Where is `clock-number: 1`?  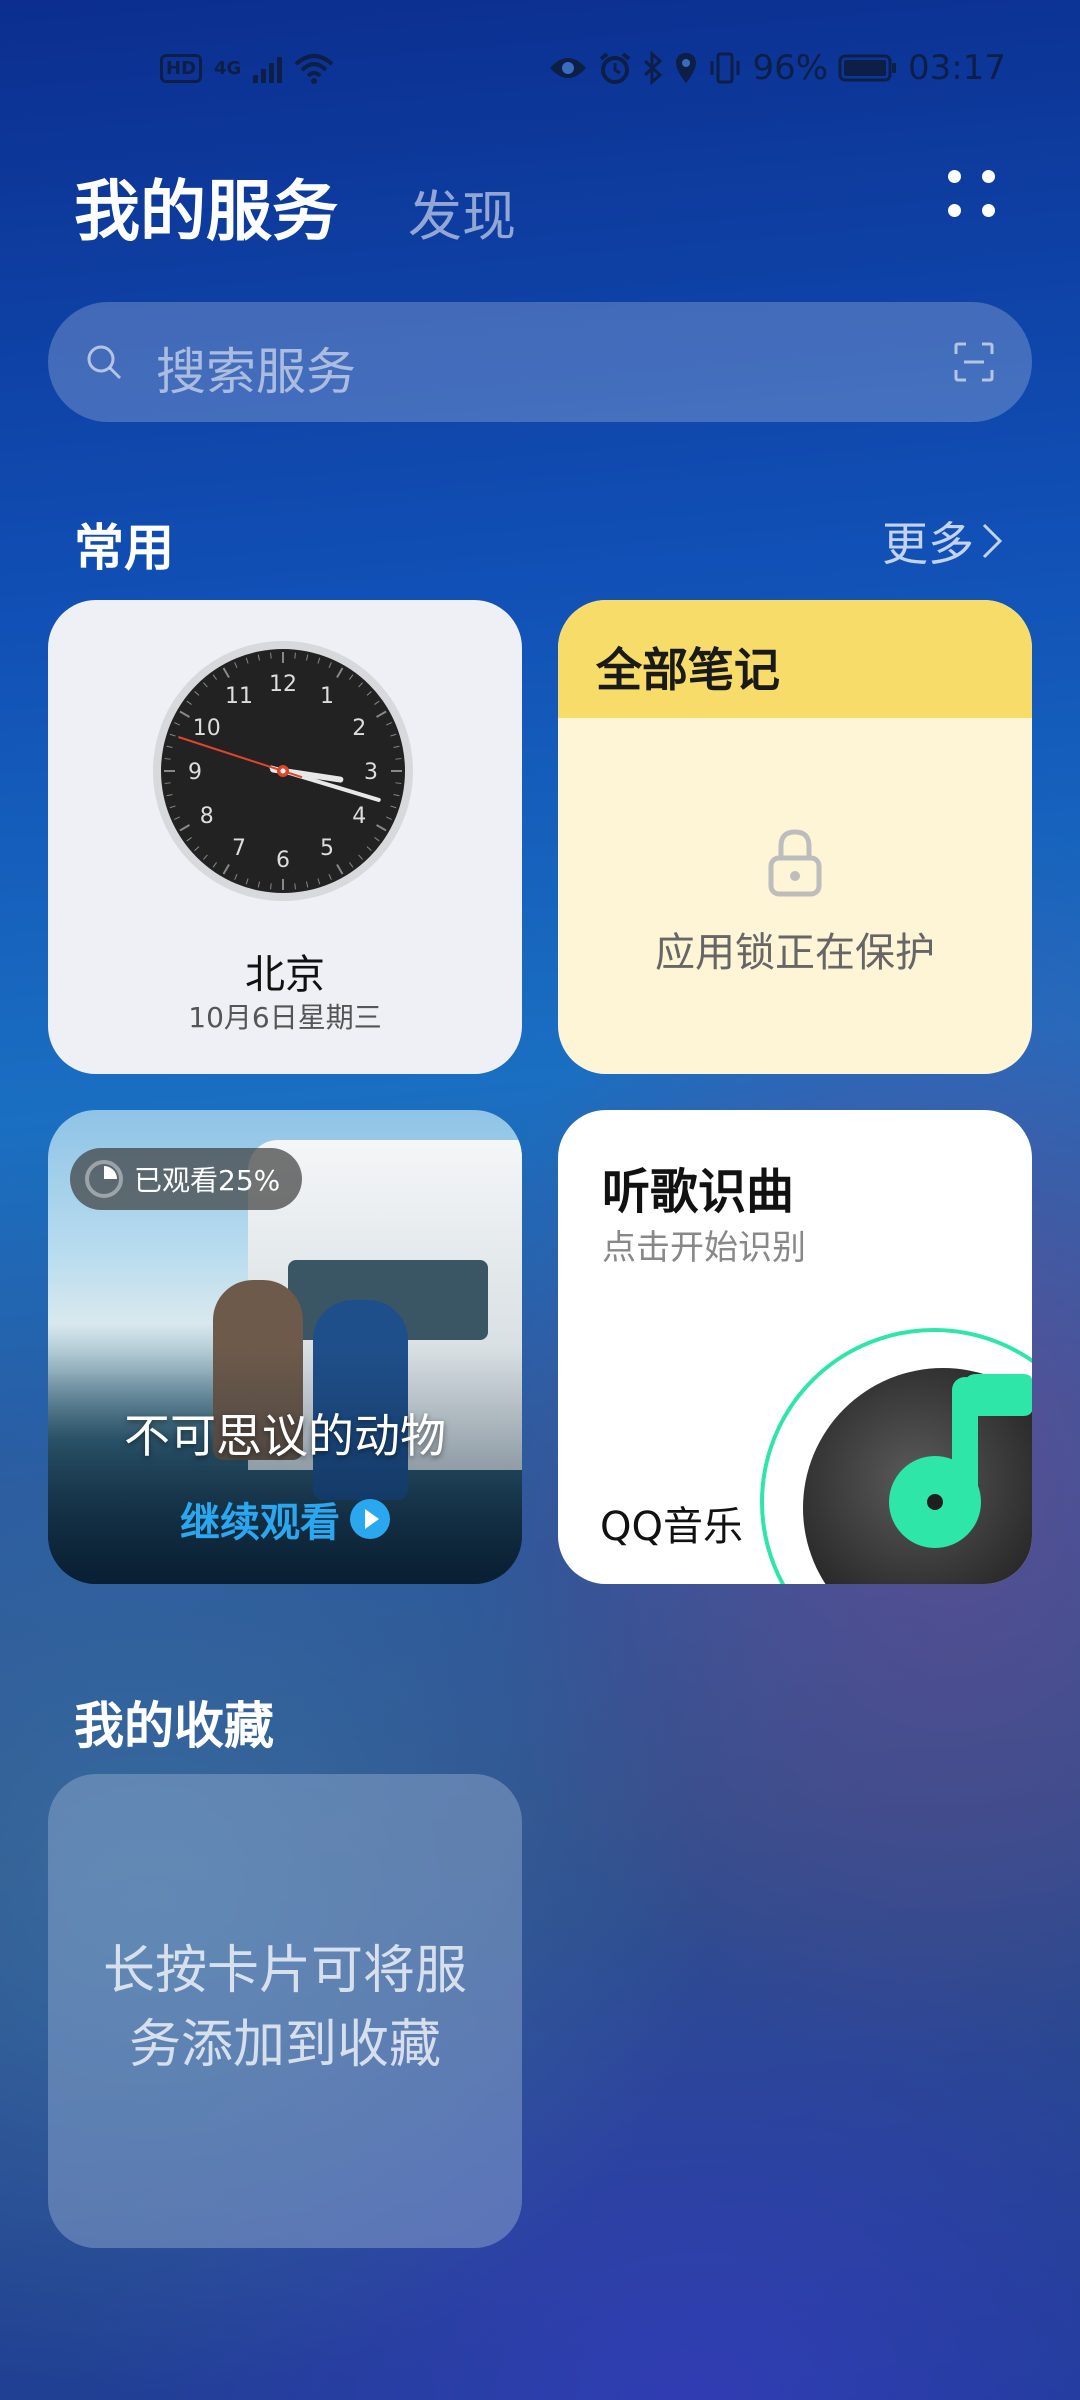
clock-number: 1 is located at coordinates (327, 696).